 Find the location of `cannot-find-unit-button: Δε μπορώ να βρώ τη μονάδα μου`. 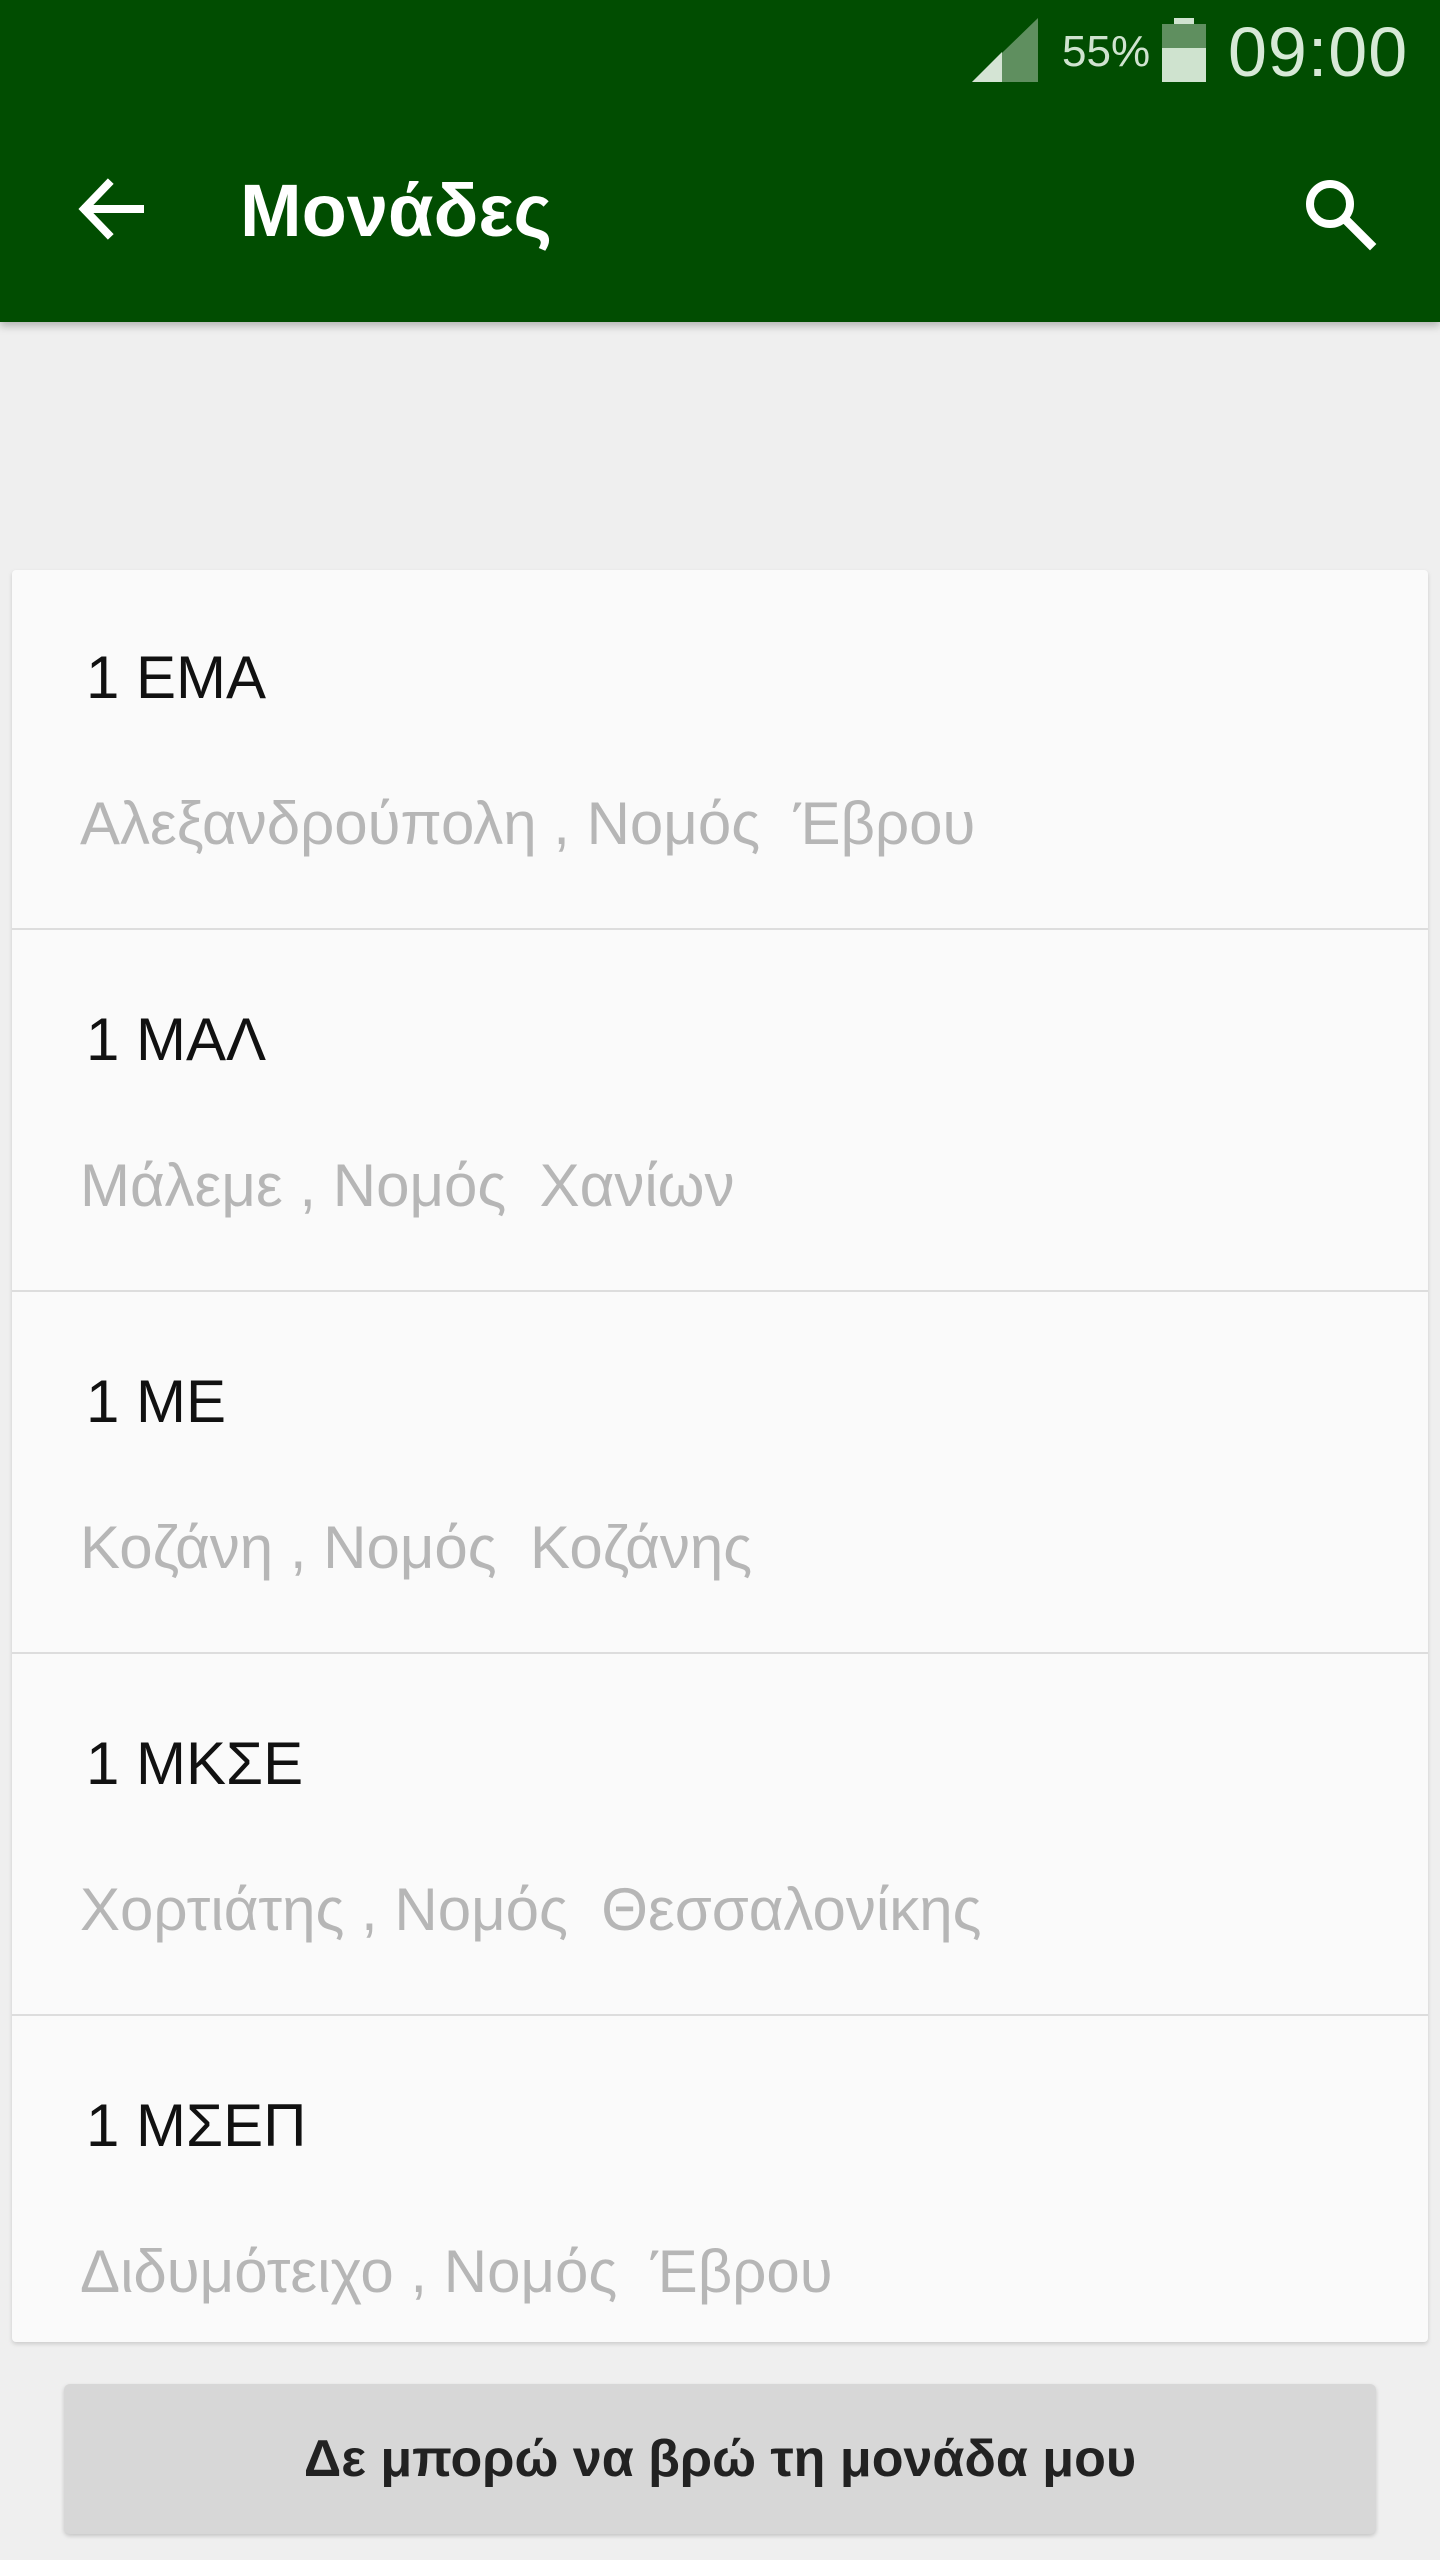

cannot-find-unit-button: Δε μπορώ να βρώ τη μονάδα μου is located at coordinates (720, 2459).